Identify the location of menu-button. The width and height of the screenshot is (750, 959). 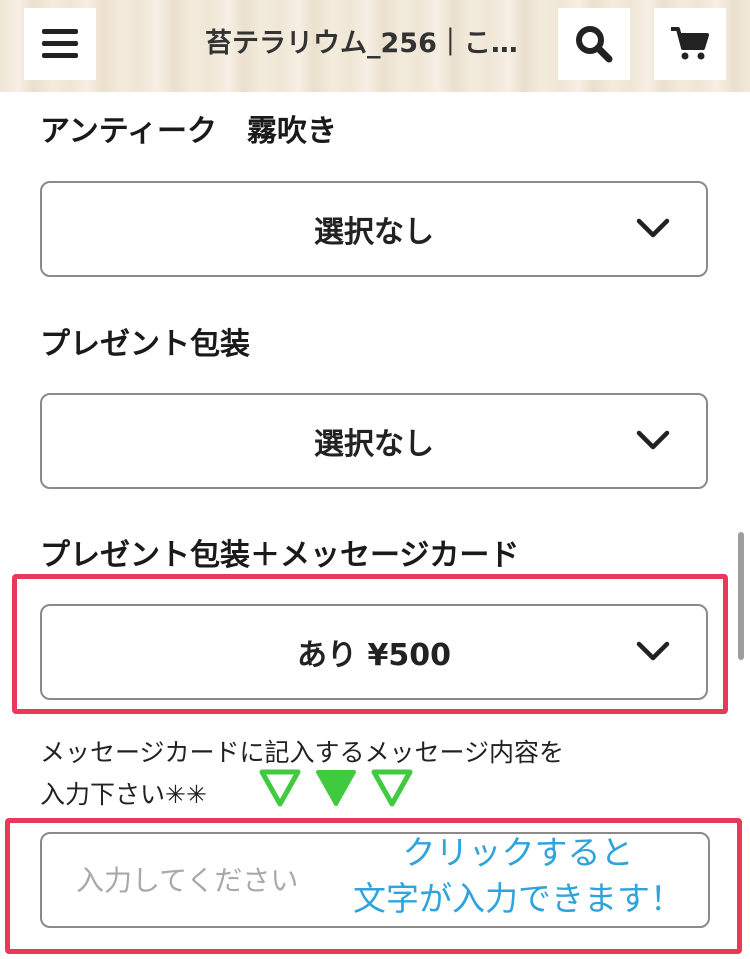
(60, 44).